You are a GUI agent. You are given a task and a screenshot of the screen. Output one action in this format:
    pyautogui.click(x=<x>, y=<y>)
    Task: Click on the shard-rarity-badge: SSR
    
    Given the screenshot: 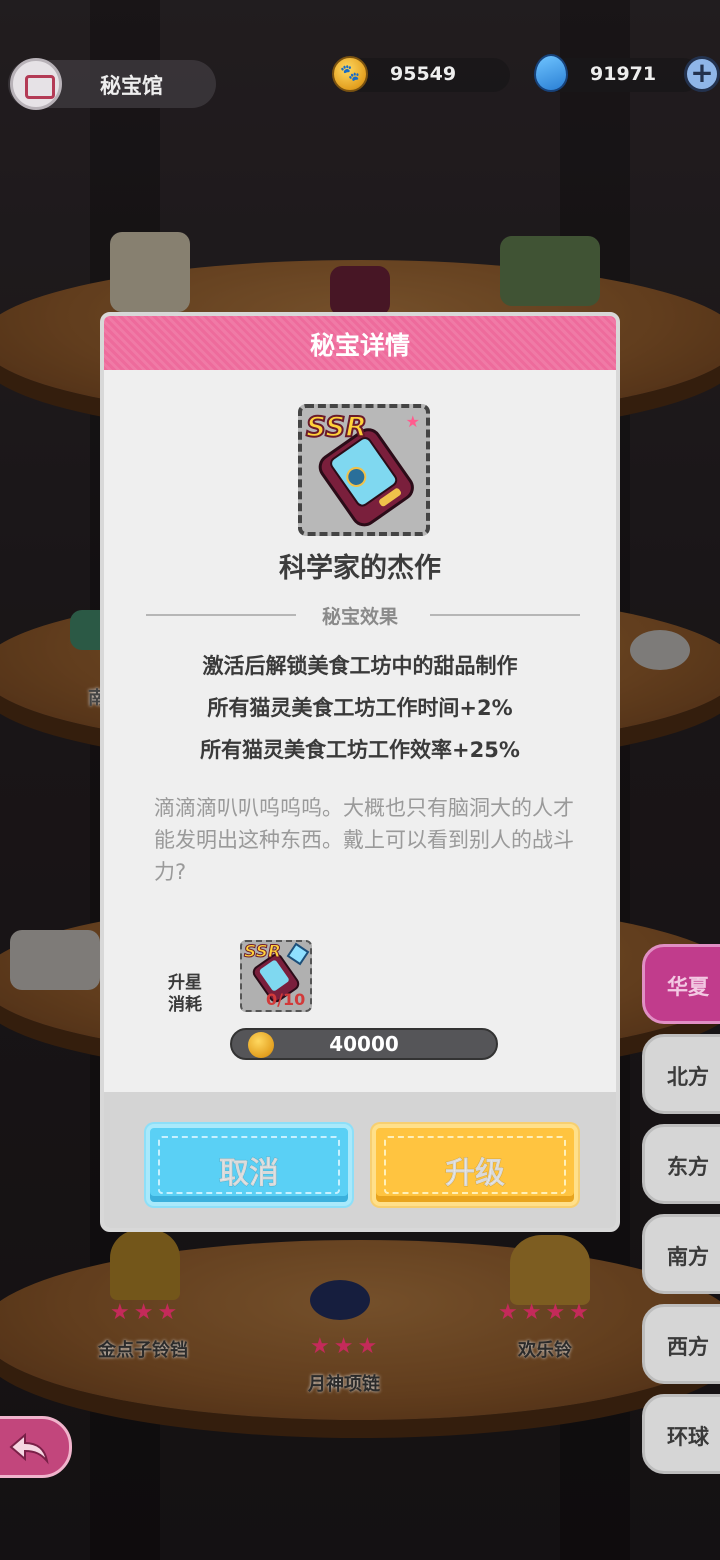 What is the action you would take?
    pyautogui.click(x=263, y=952)
    